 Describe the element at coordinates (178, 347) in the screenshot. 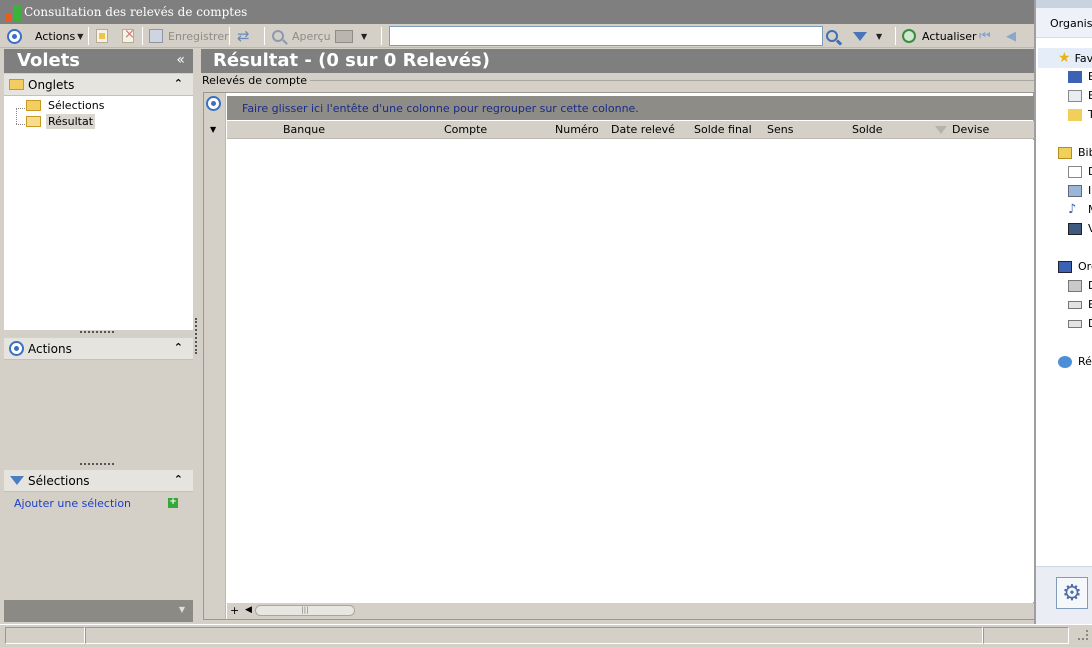

I see `collapse-actions-icon: ⌃` at that location.